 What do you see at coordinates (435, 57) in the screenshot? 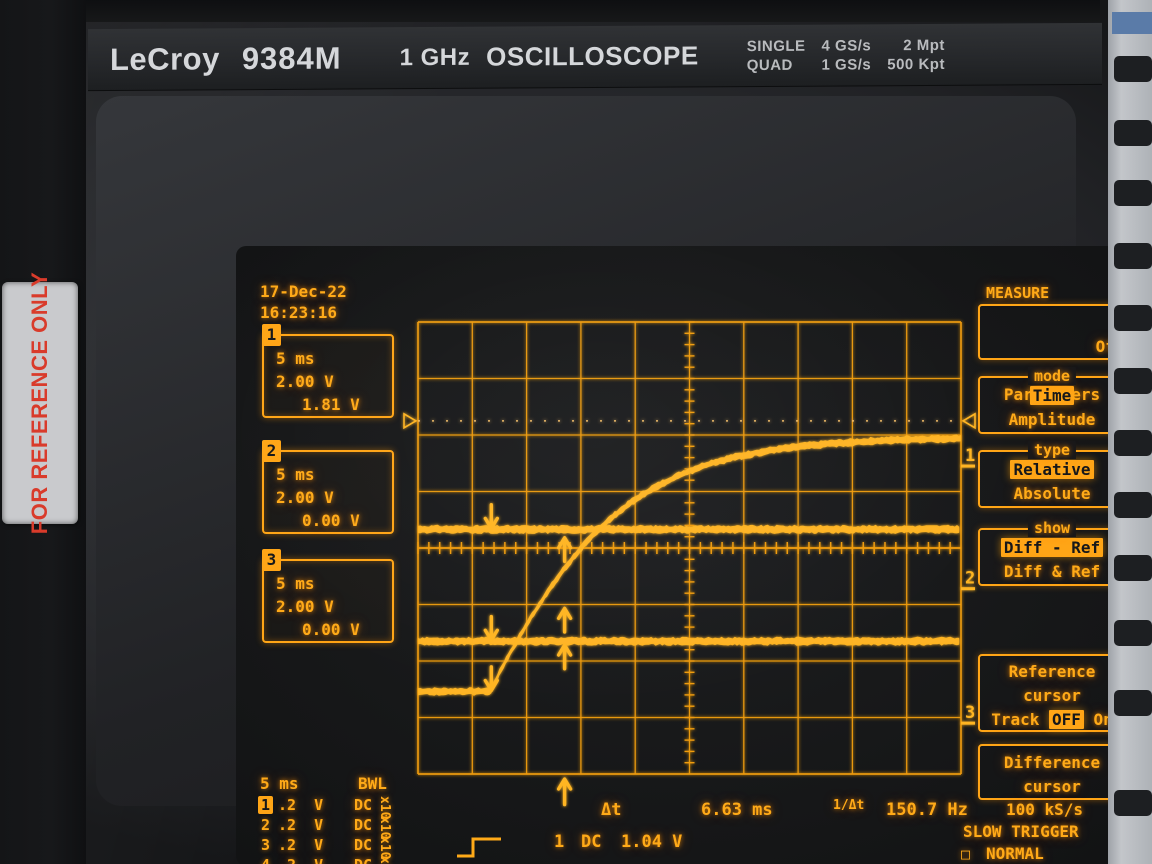
I see `bandwidth-label: 1 GHz` at bounding box center [435, 57].